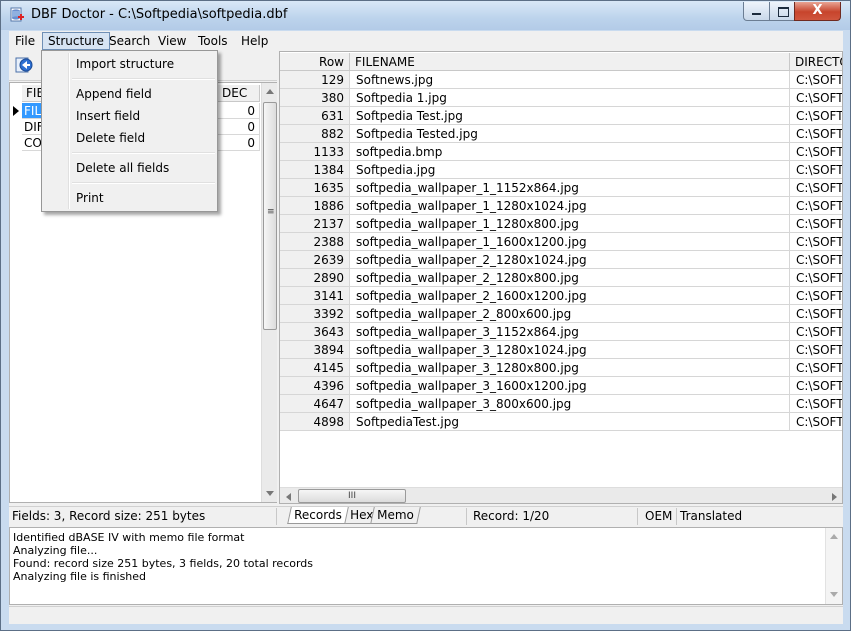  Describe the element at coordinates (315, 350) in the screenshot. I see `row-offset-cell: 3894` at that location.